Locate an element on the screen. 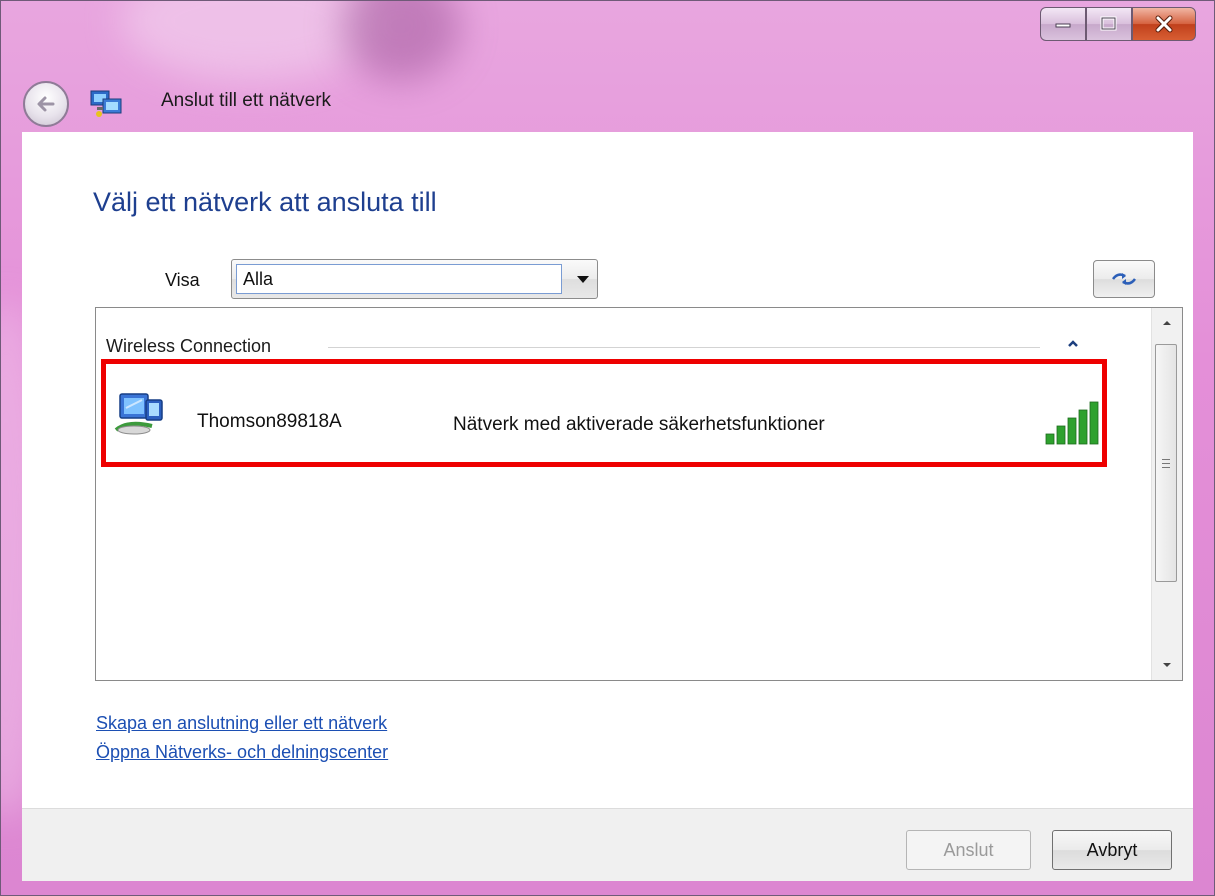 This screenshot has width=1215, height=896. refresh-button is located at coordinates (1124, 279).